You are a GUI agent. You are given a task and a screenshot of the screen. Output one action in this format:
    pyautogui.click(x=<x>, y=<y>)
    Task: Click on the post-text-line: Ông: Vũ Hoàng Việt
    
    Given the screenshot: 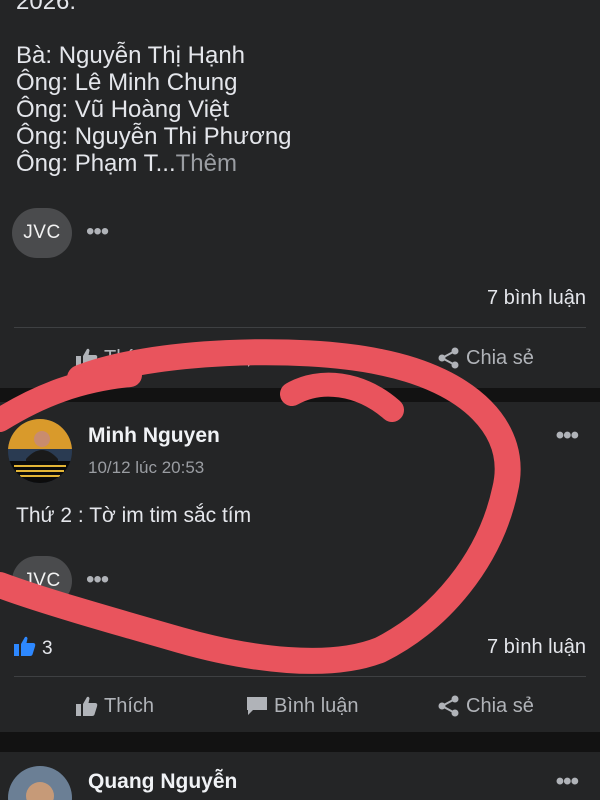 What is the action you would take?
    pyautogui.click(x=123, y=109)
    